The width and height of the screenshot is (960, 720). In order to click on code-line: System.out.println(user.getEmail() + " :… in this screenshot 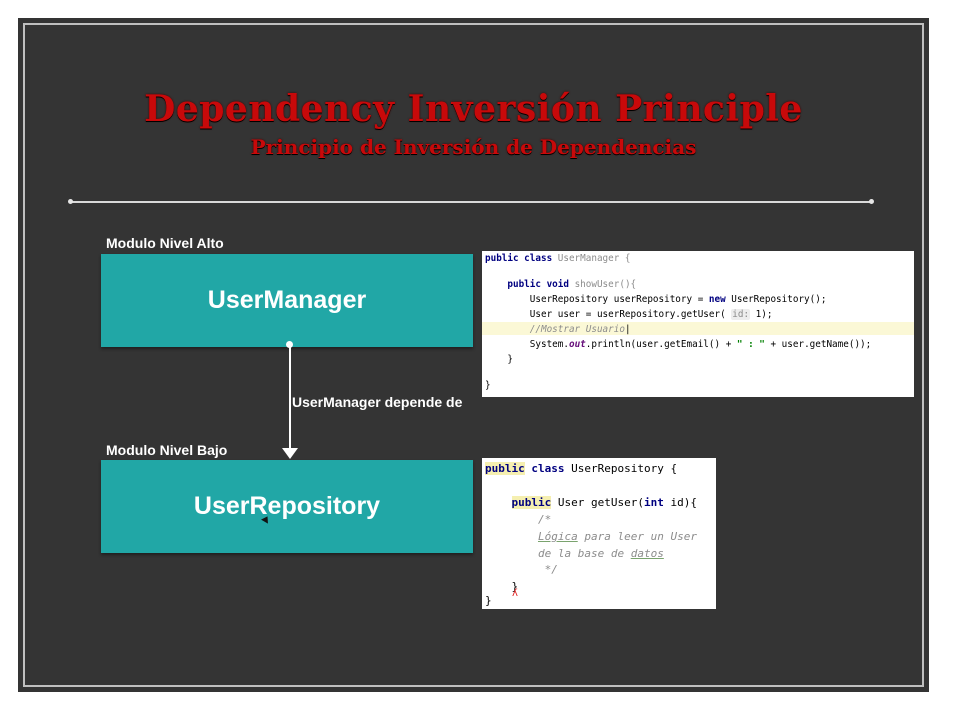, I will do `click(678, 344)`.